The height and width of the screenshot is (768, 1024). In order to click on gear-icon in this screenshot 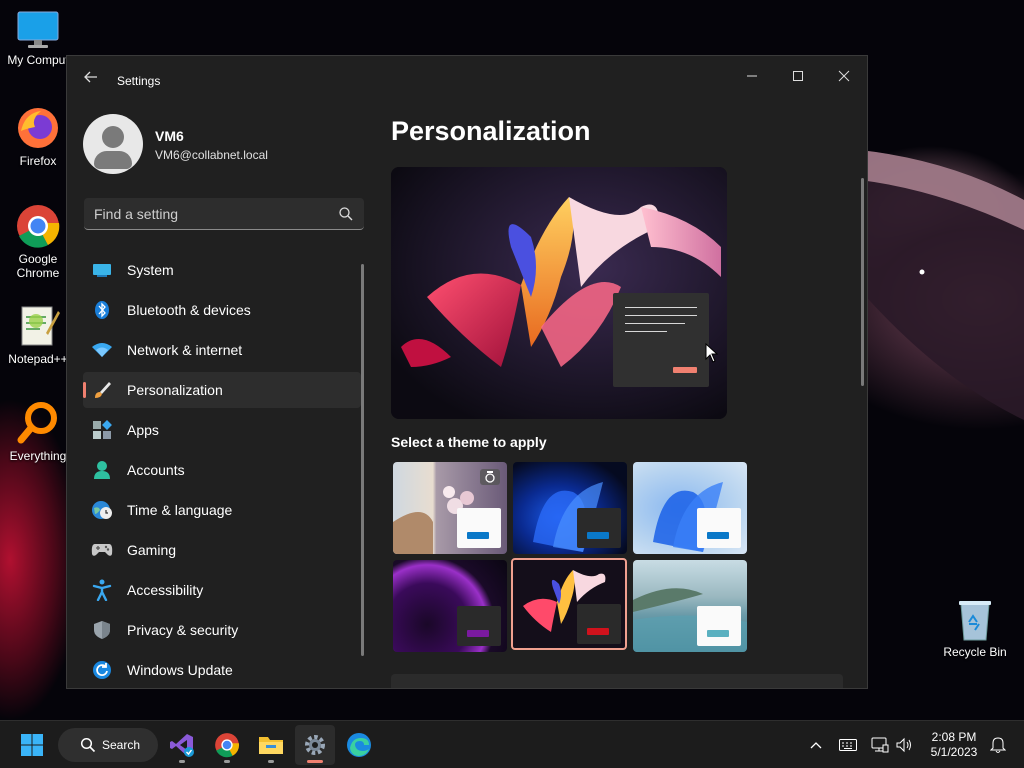, I will do `click(315, 745)`.